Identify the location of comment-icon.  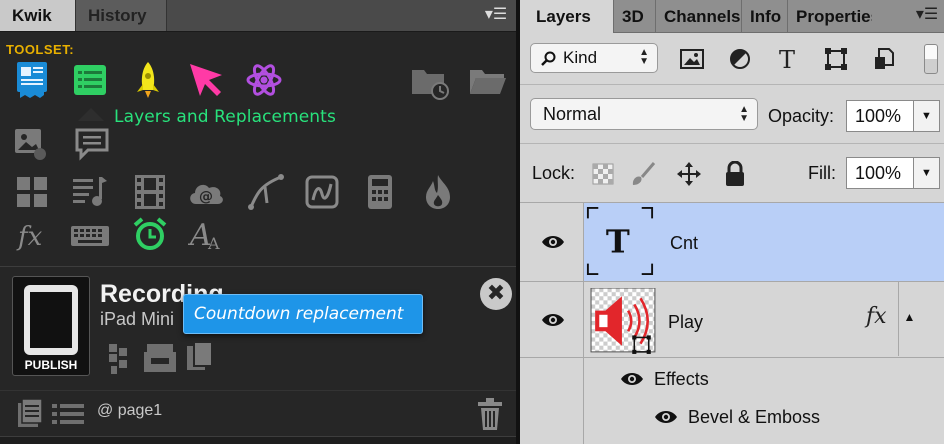
(92, 144).